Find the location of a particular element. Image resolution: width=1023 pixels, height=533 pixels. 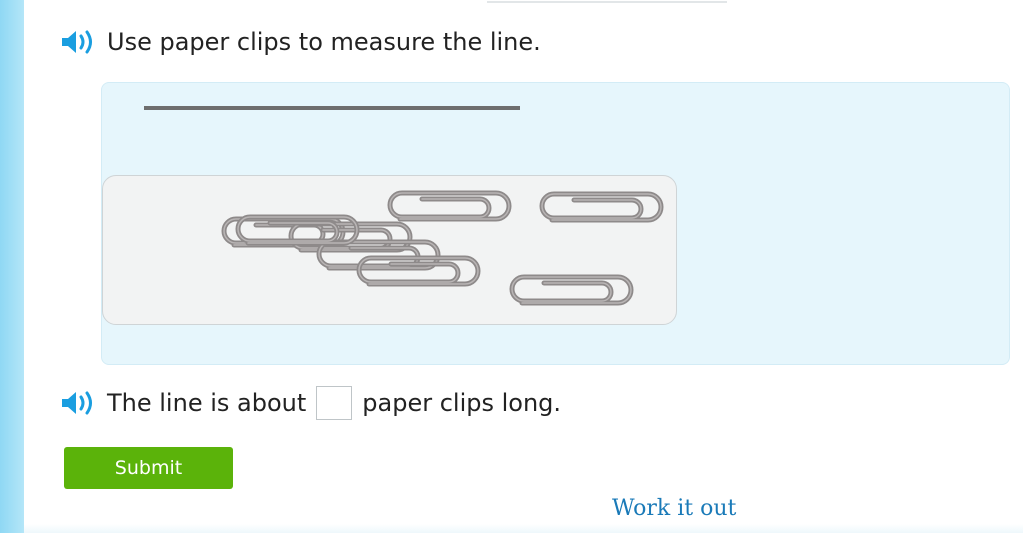

bottom-shadow is located at coordinates (523, 528).